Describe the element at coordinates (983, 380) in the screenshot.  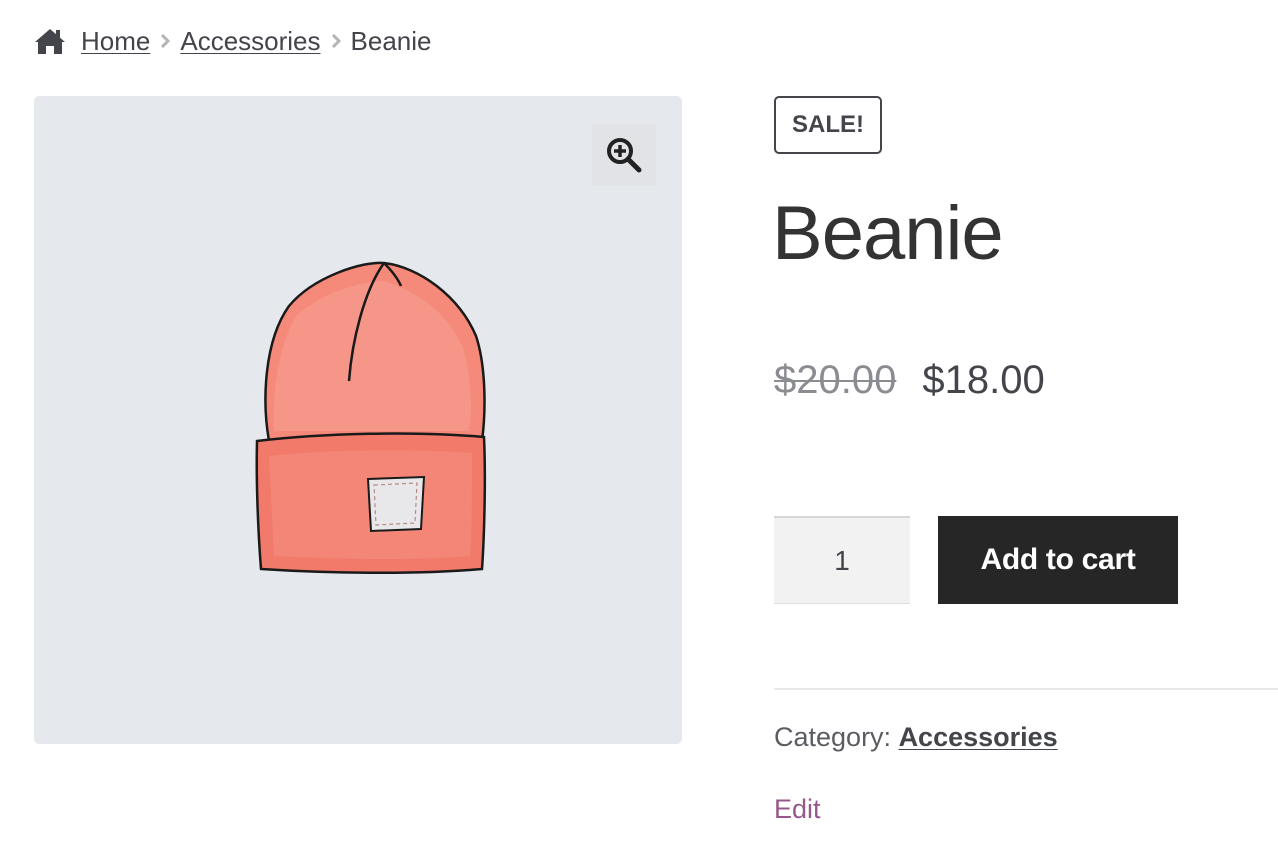
I see `sale-price: $18.00` at that location.